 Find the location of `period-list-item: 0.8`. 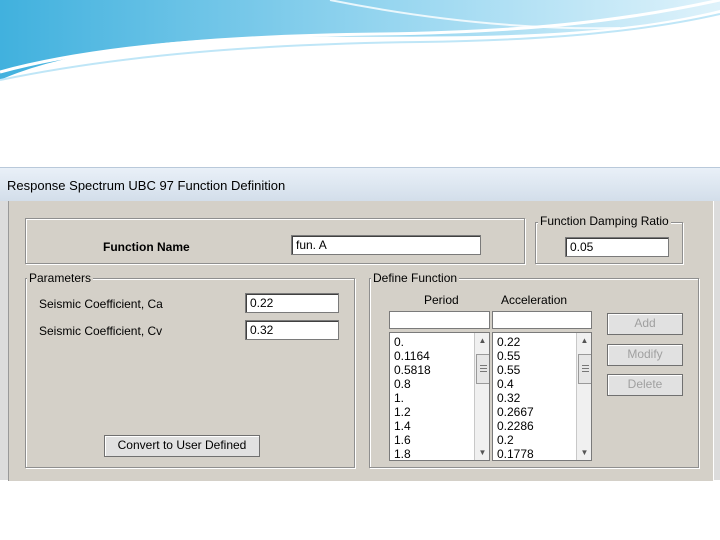

period-list-item: 0.8 is located at coordinates (432, 384).